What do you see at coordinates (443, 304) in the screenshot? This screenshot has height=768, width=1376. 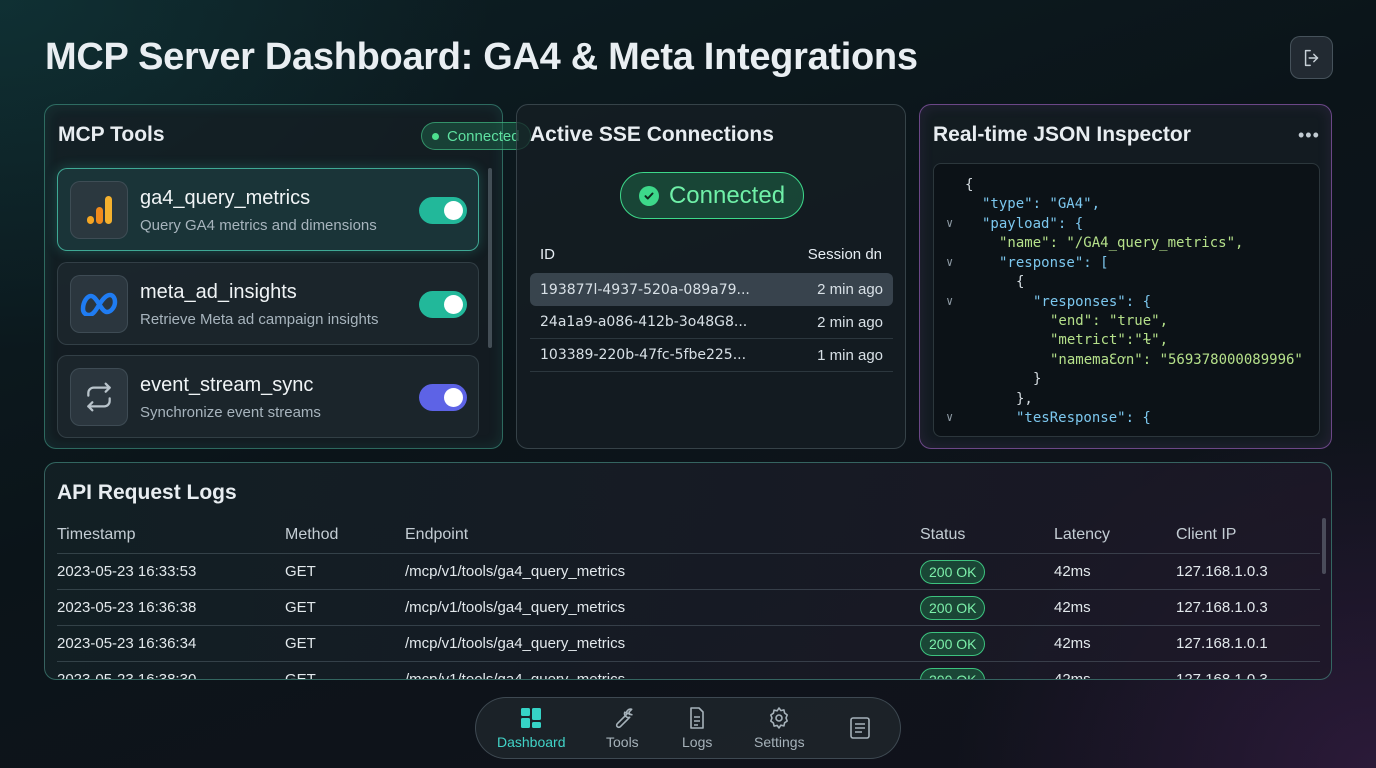 I see `tool-toggle-meta` at bounding box center [443, 304].